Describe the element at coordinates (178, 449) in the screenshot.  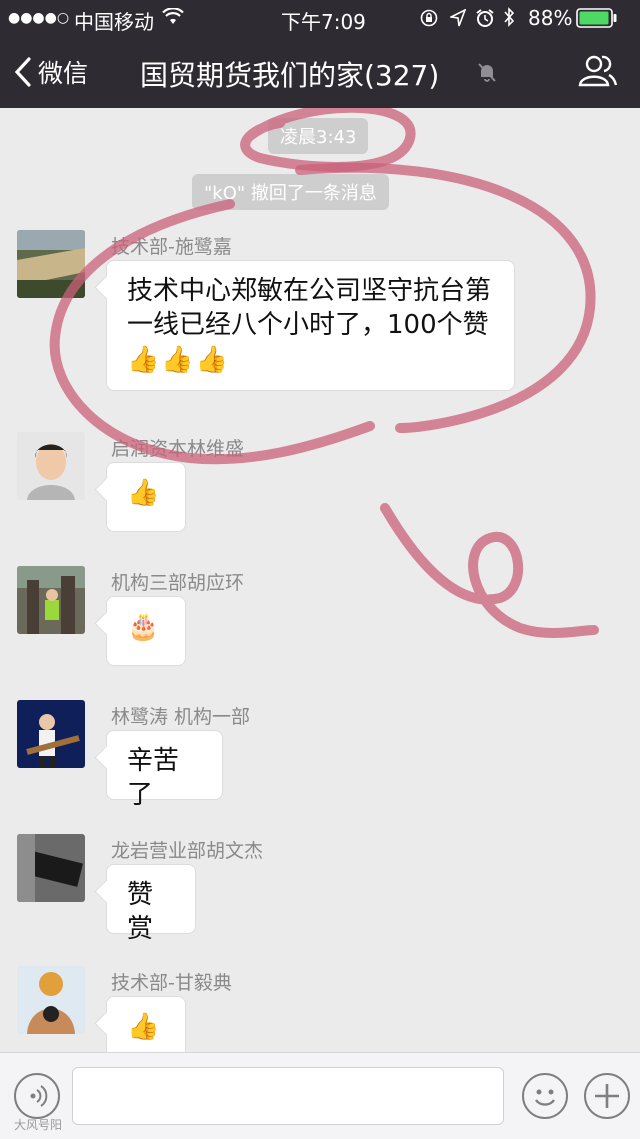
I see `sender-name: 启润资本林维盛` at that location.